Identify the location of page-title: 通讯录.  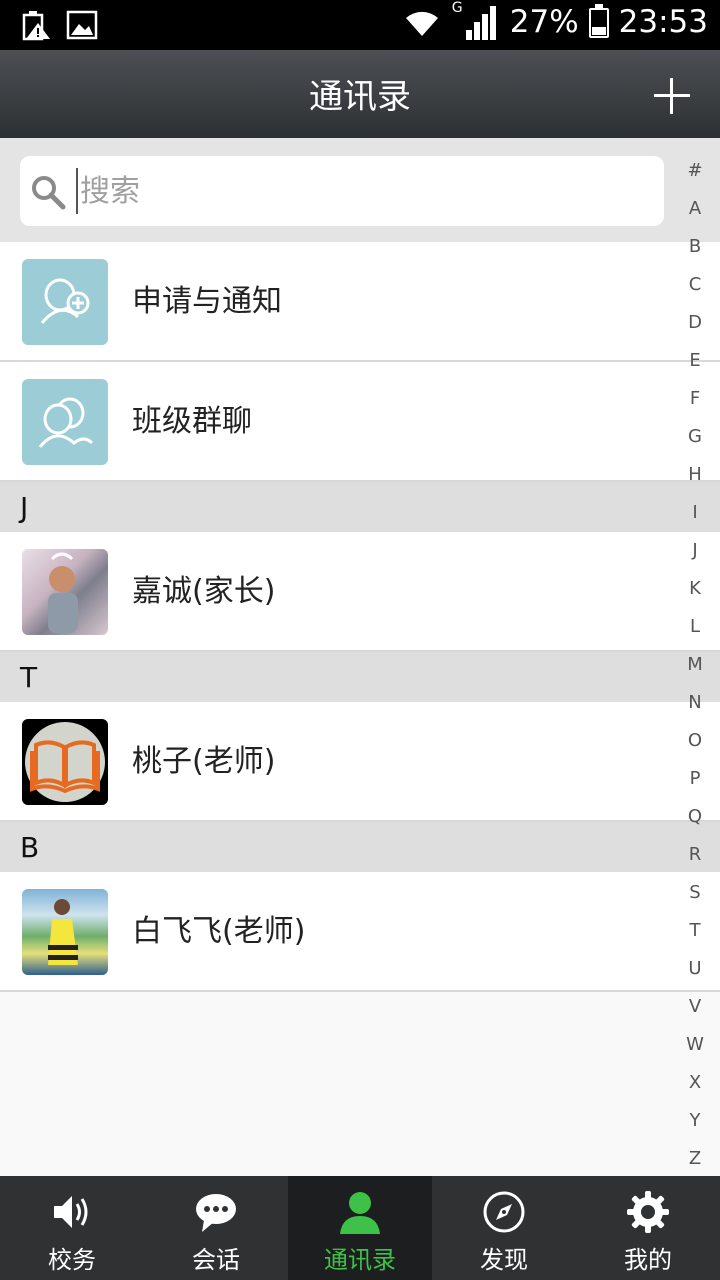
(360, 97).